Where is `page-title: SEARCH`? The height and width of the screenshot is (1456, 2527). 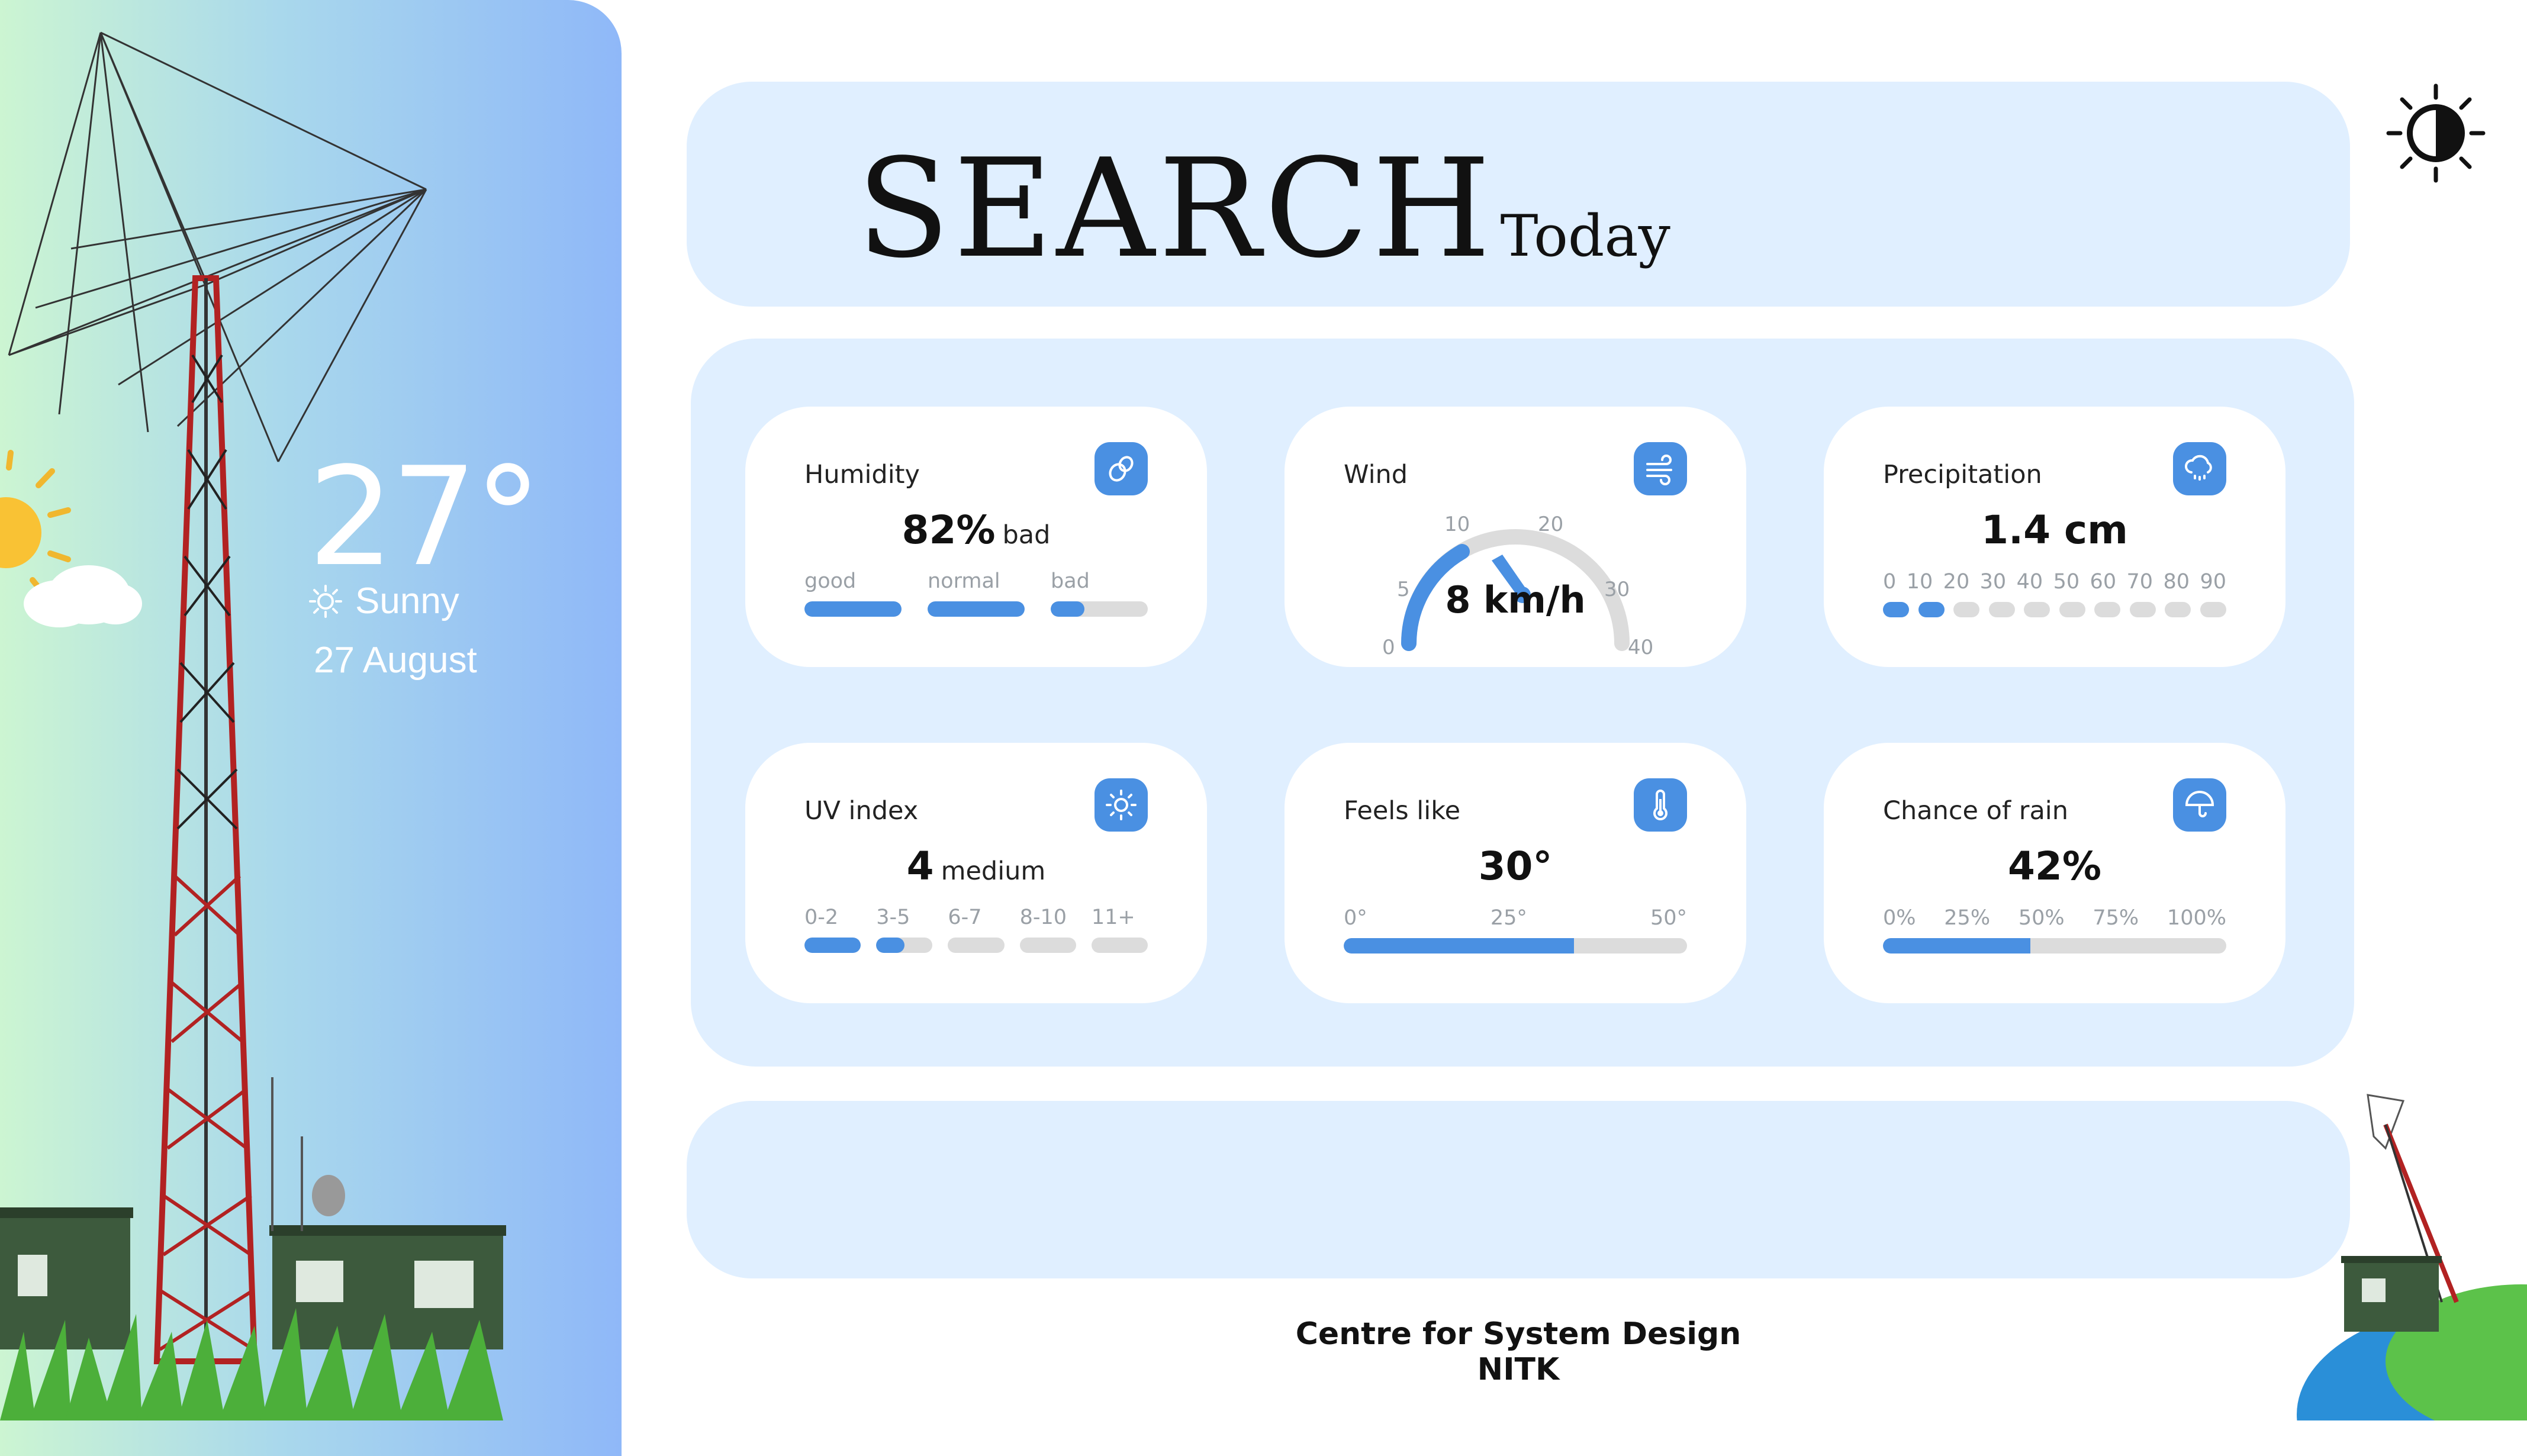
page-title: SEARCH is located at coordinates (1176, 209).